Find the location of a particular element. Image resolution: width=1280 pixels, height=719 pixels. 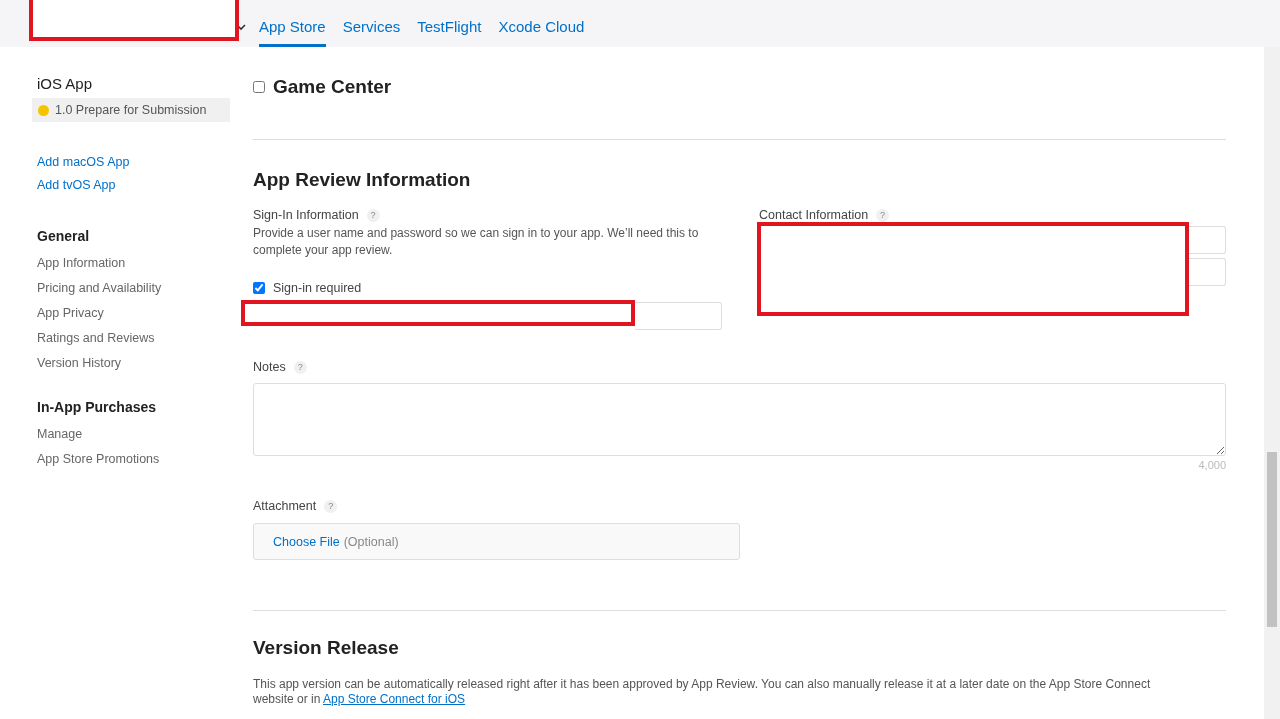

sidebar-item: App Information is located at coordinates (133, 263).